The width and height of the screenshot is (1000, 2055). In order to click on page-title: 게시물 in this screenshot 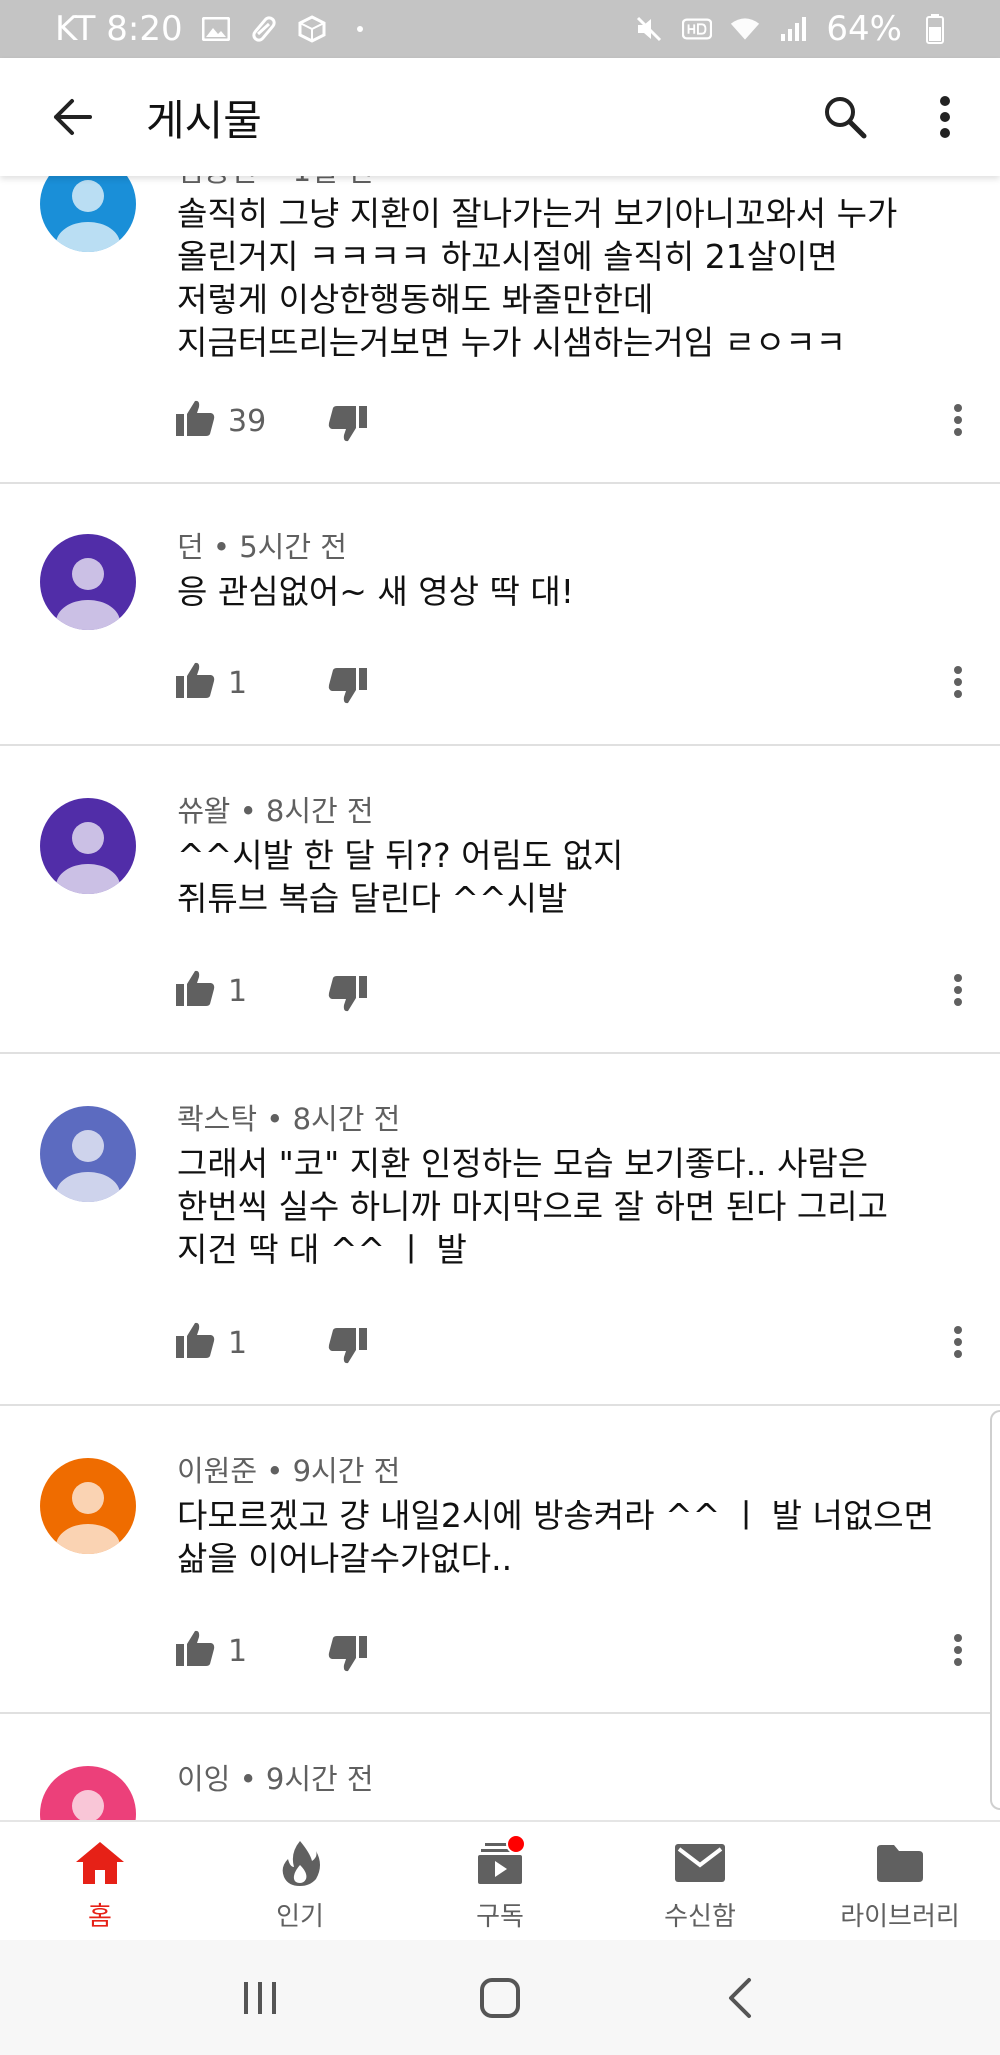, I will do `click(204, 120)`.